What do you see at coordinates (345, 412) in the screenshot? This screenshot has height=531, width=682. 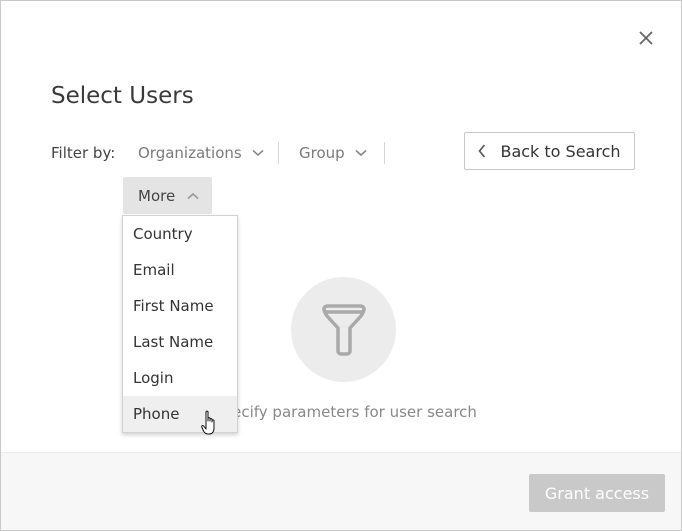 I see `empty-state-message: Specify parameters for user search` at bounding box center [345, 412].